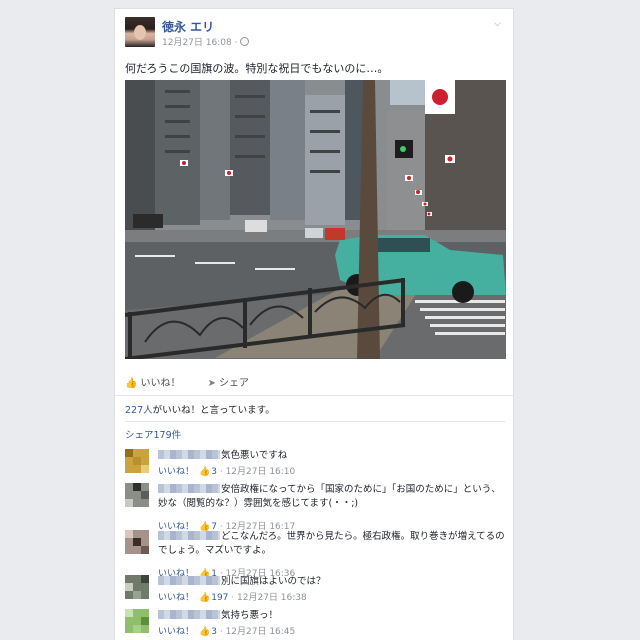 This screenshot has width=640, height=640. What do you see at coordinates (188, 26) in the screenshot?
I see `author-name: 徳永 エリ` at bounding box center [188, 26].